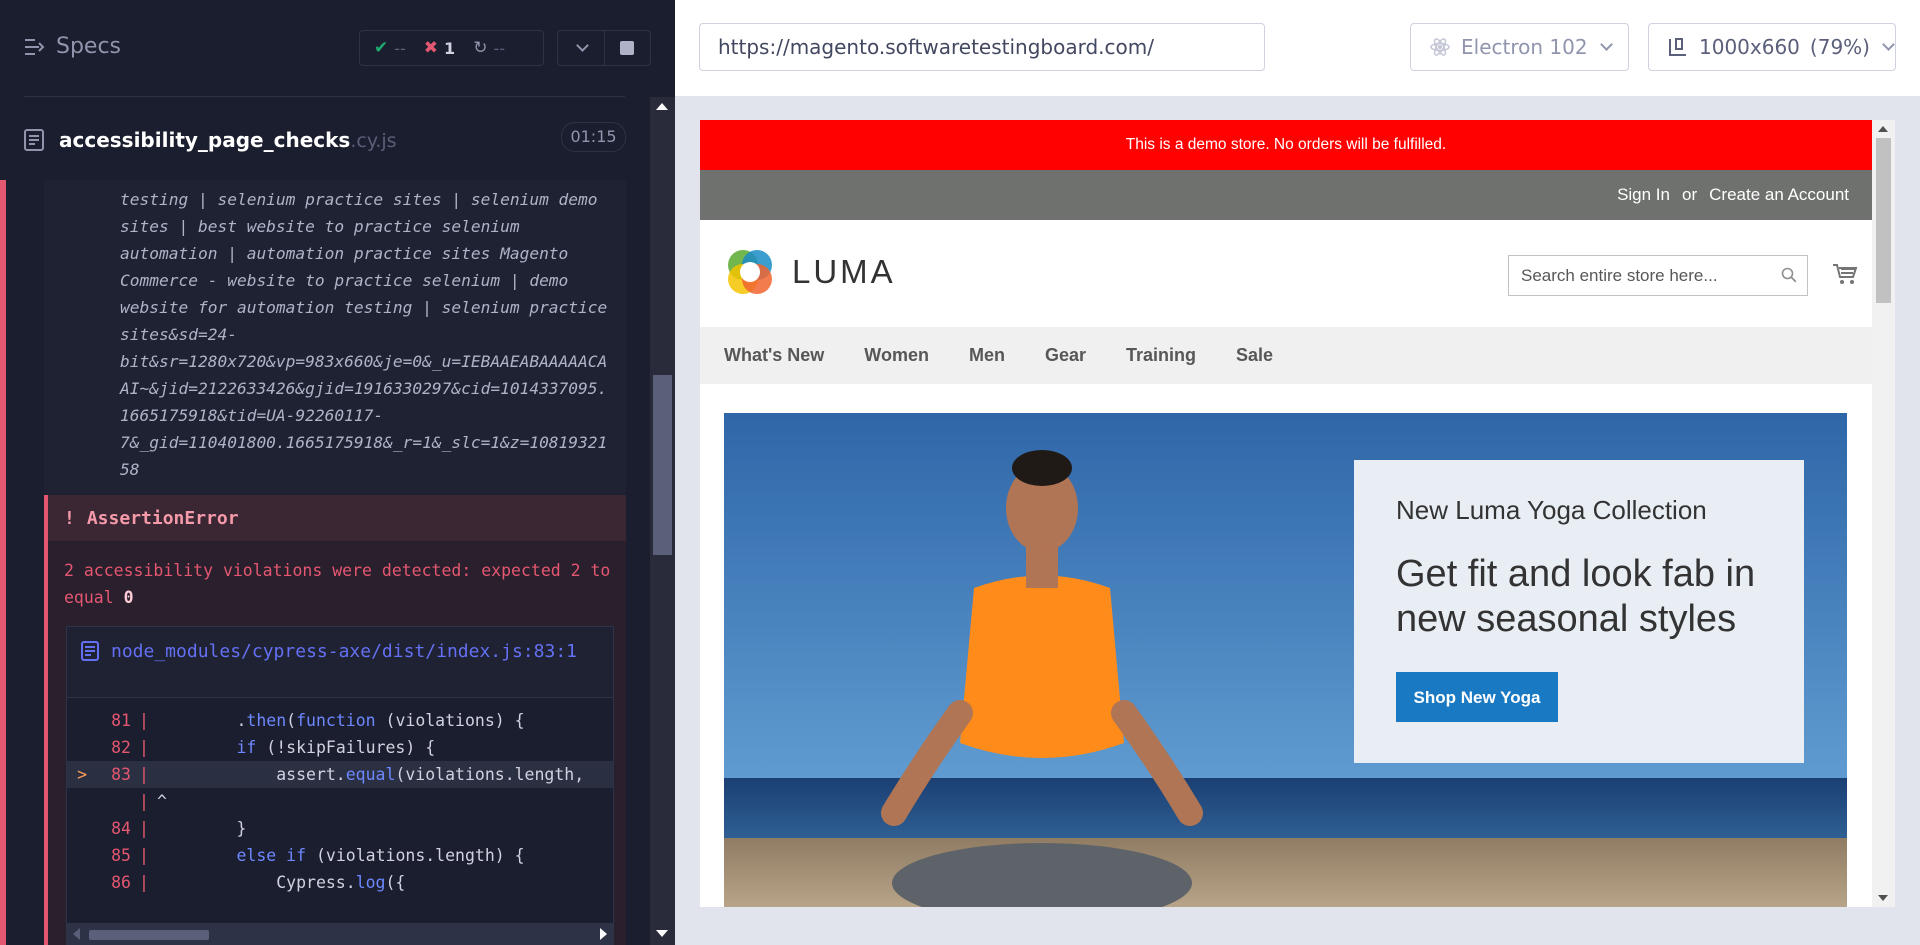  I want to click on code-line: 86 | Cypress.log({, so click(340, 882).